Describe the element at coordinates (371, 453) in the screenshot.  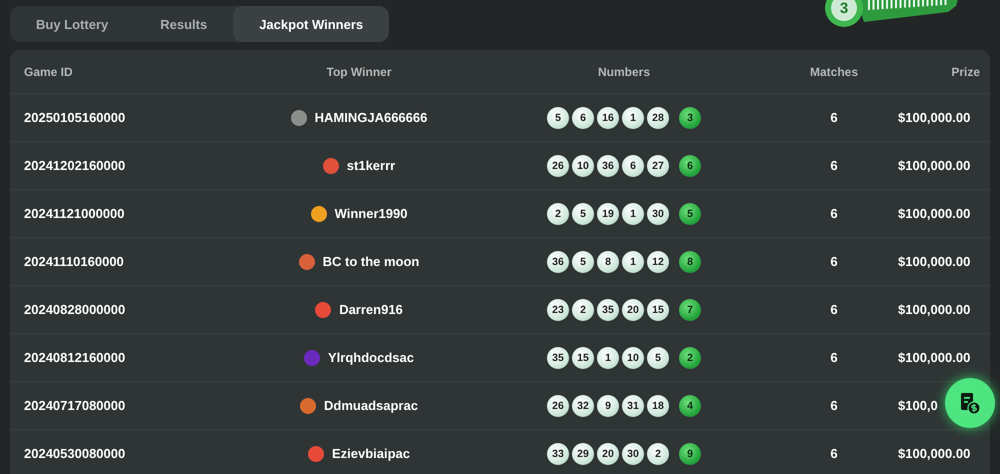
I see `winner-name: Ezievbiaipac` at that location.